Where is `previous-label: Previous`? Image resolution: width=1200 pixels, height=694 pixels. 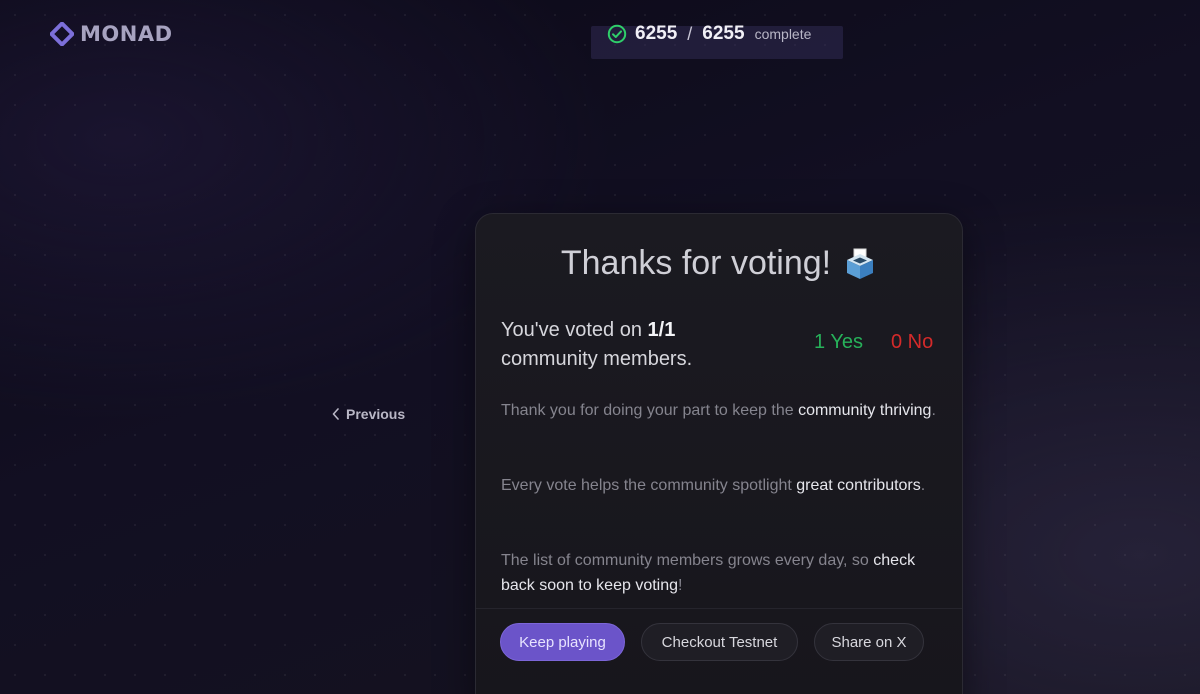
previous-label: Previous is located at coordinates (376, 414).